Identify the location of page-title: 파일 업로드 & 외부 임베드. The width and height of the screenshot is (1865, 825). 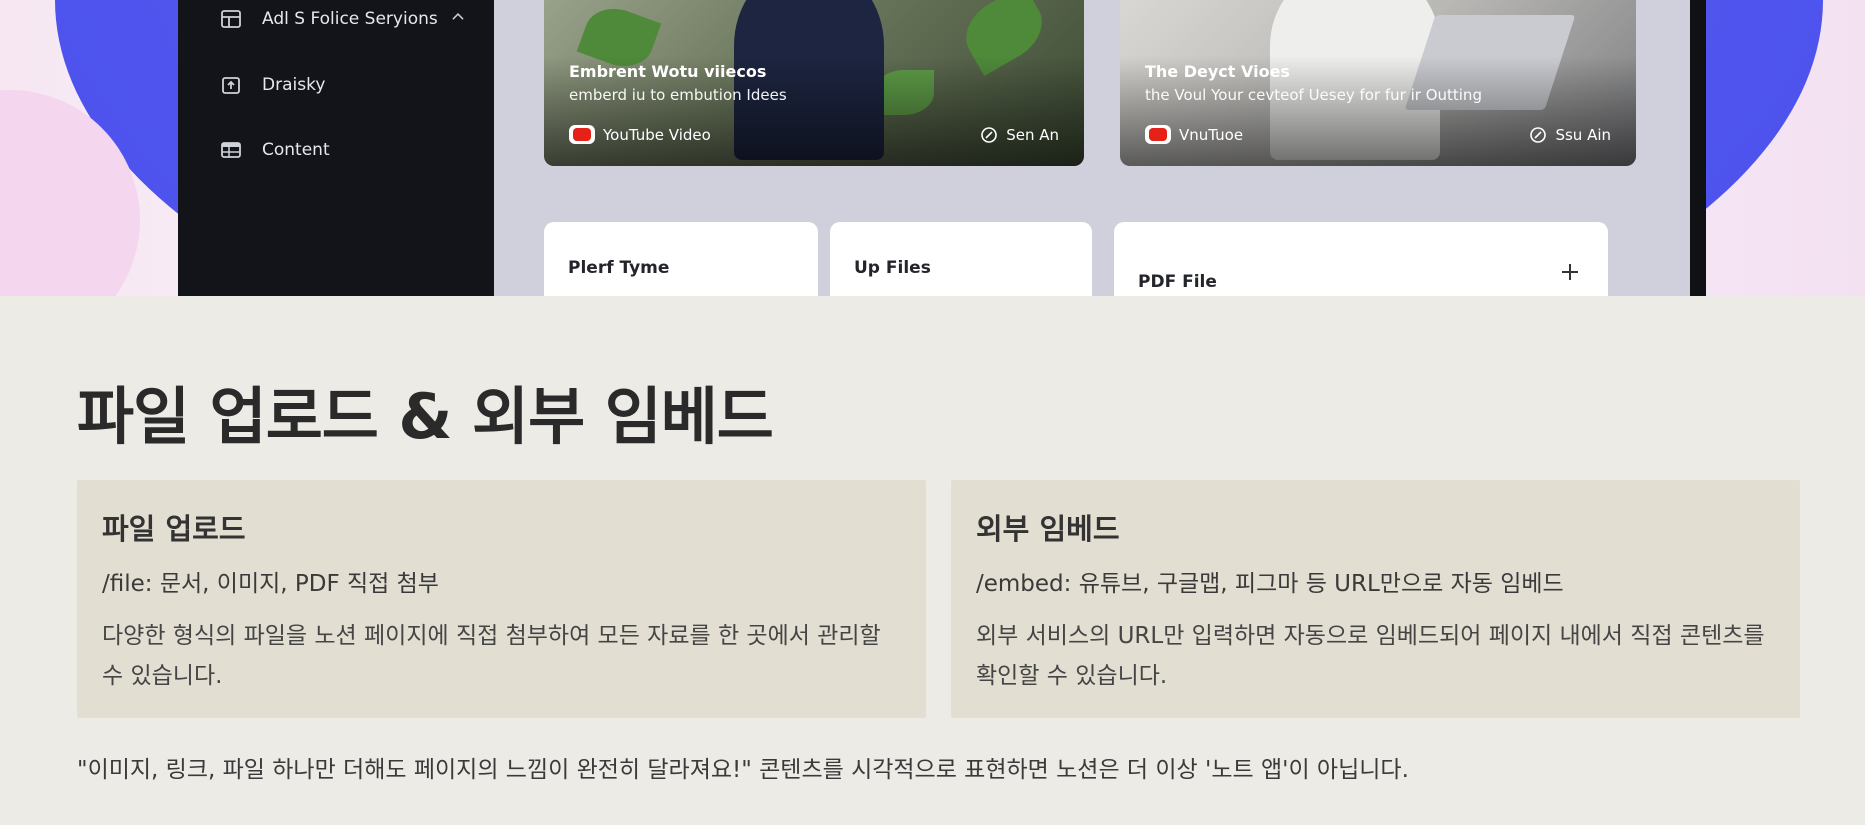
(425, 416).